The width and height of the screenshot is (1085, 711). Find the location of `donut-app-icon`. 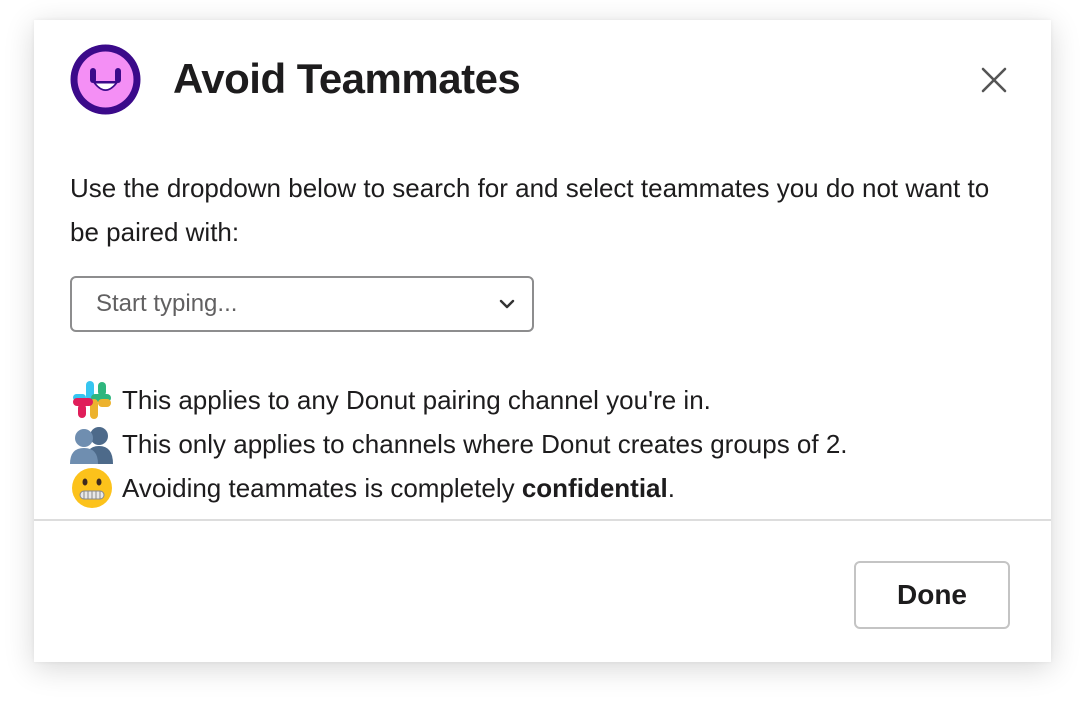

donut-app-icon is located at coordinates (105, 79).